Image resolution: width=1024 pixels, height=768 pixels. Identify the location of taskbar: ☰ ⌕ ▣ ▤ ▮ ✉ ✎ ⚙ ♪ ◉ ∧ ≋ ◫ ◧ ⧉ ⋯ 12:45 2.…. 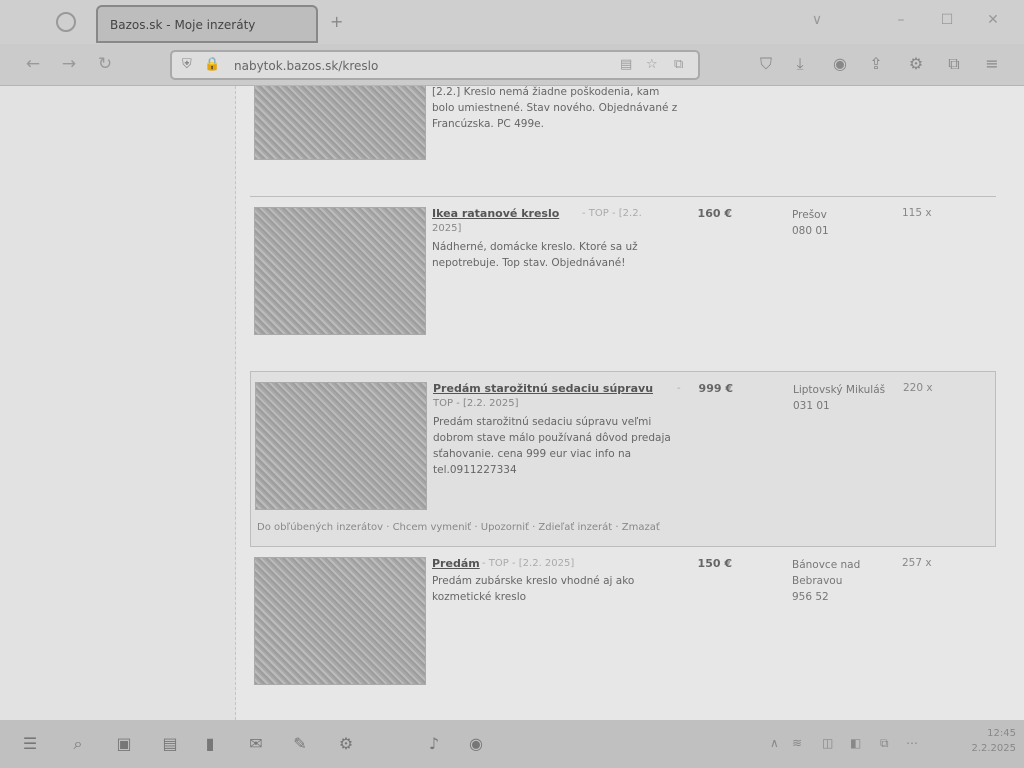
(512, 744).